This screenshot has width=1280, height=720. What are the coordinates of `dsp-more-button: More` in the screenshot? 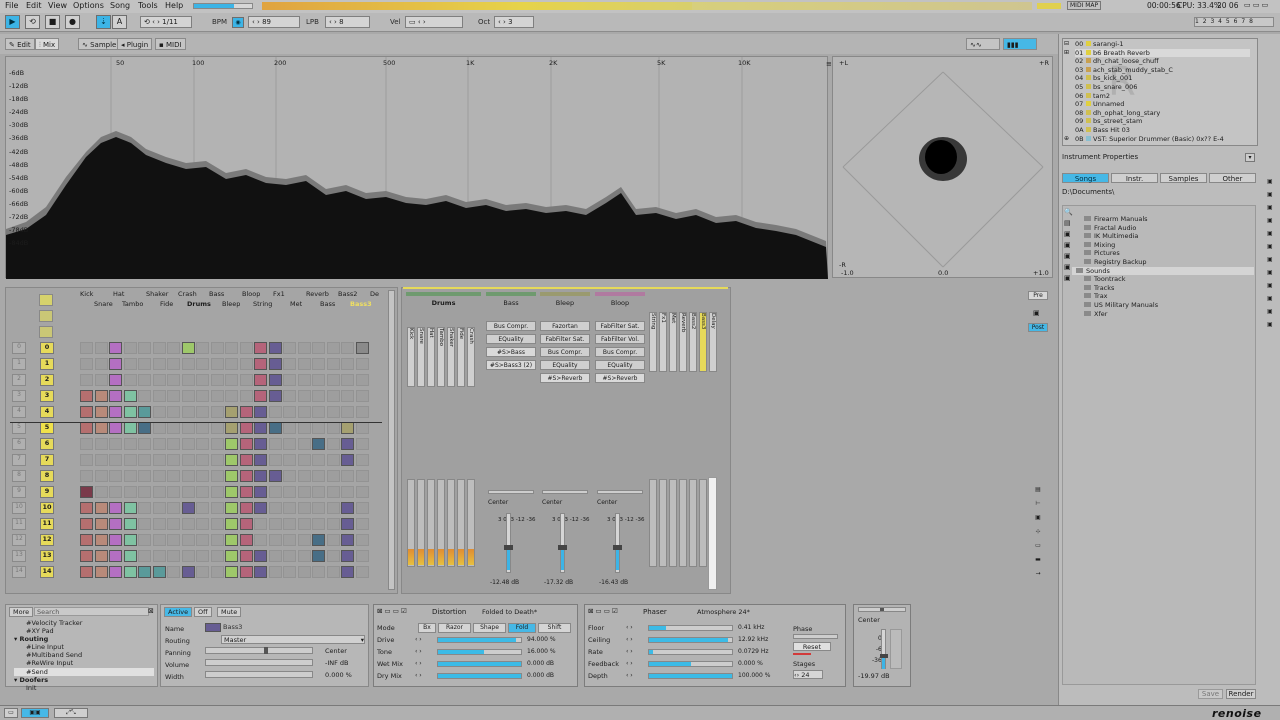 It's located at (21, 612).